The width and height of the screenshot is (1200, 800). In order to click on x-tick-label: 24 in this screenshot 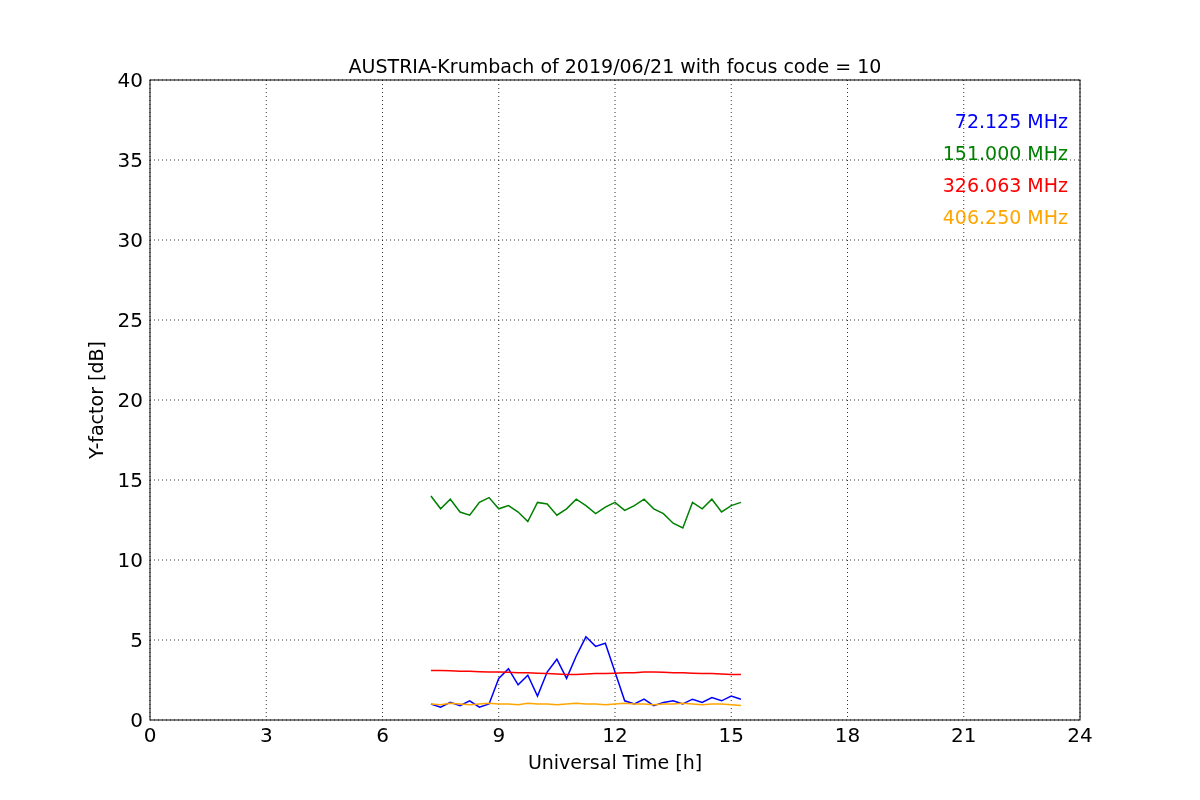, I will do `click(1080, 735)`.